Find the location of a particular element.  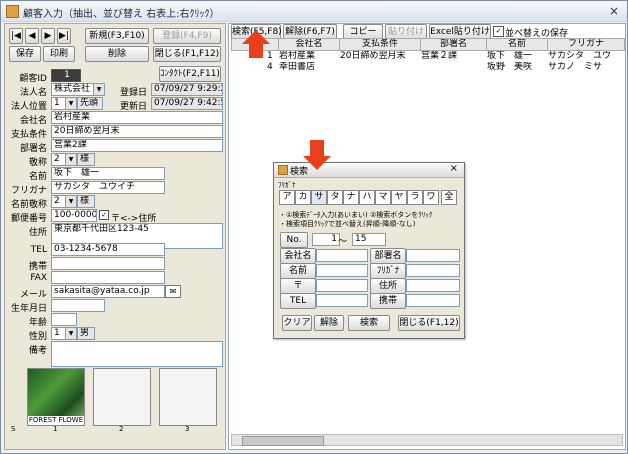

annotation-arrows is located at coordinates (286, 100).